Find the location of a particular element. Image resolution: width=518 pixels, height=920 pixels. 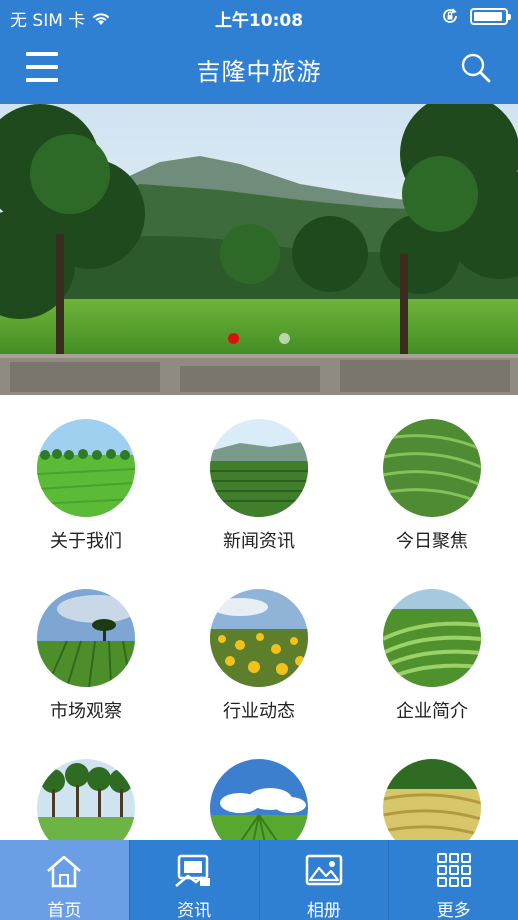

tab-label: 资讯 is located at coordinates (194, 910).